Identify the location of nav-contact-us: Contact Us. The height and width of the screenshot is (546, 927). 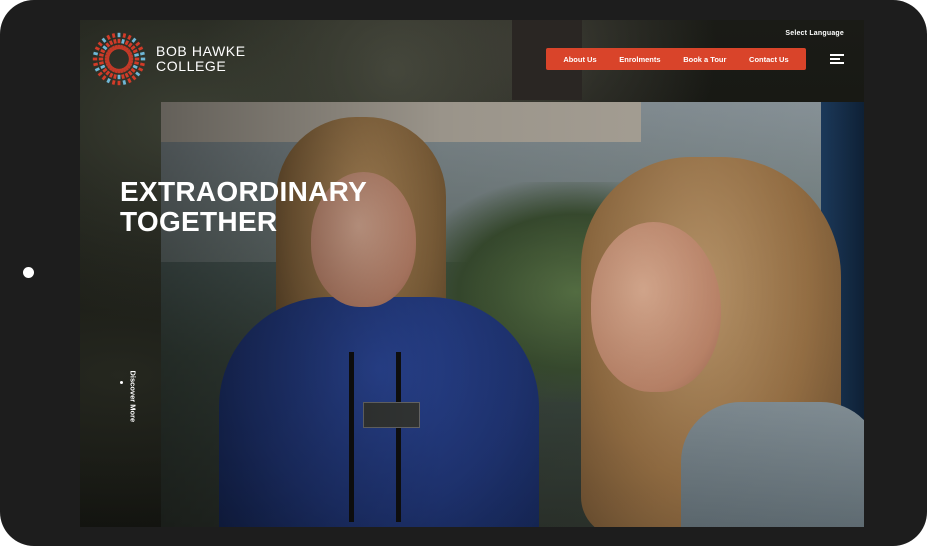
(769, 59).